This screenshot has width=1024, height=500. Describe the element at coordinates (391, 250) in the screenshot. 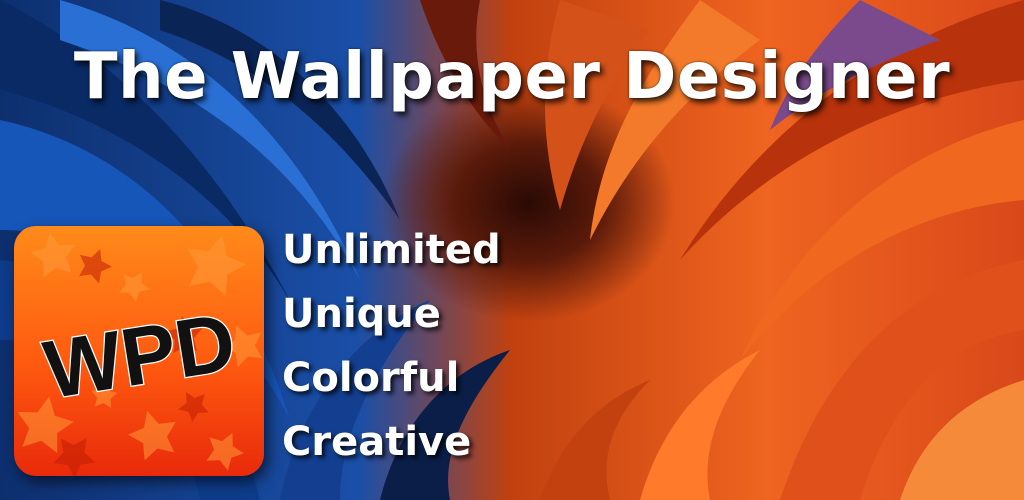

I see `tagline-item: Unlimited` at that location.